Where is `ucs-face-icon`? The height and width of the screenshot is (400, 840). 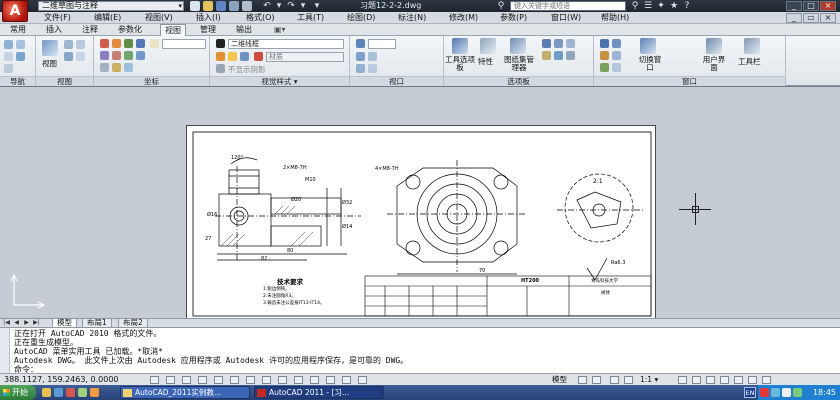
ucs-face-icon is located at coordinates (128, 67).